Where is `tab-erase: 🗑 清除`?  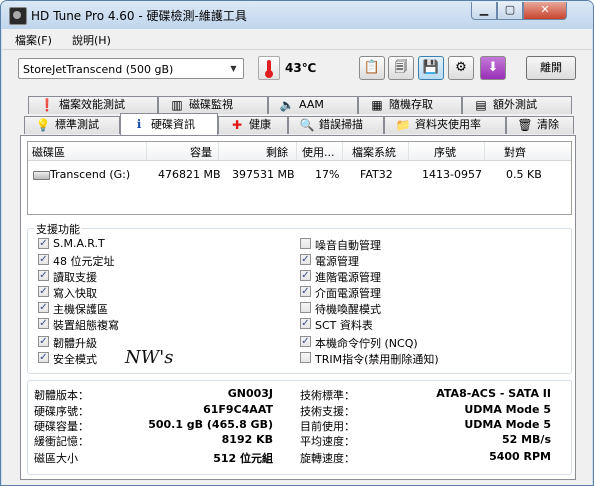
tab-erase: 🗑 清除 is located at coordinates (540, 125).